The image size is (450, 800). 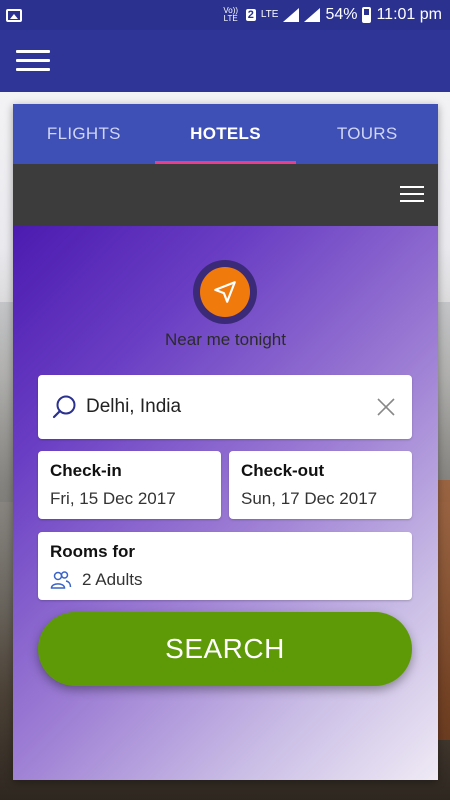 I want to click on rooms-value: 2 Adults, so click(x=112, y=579).